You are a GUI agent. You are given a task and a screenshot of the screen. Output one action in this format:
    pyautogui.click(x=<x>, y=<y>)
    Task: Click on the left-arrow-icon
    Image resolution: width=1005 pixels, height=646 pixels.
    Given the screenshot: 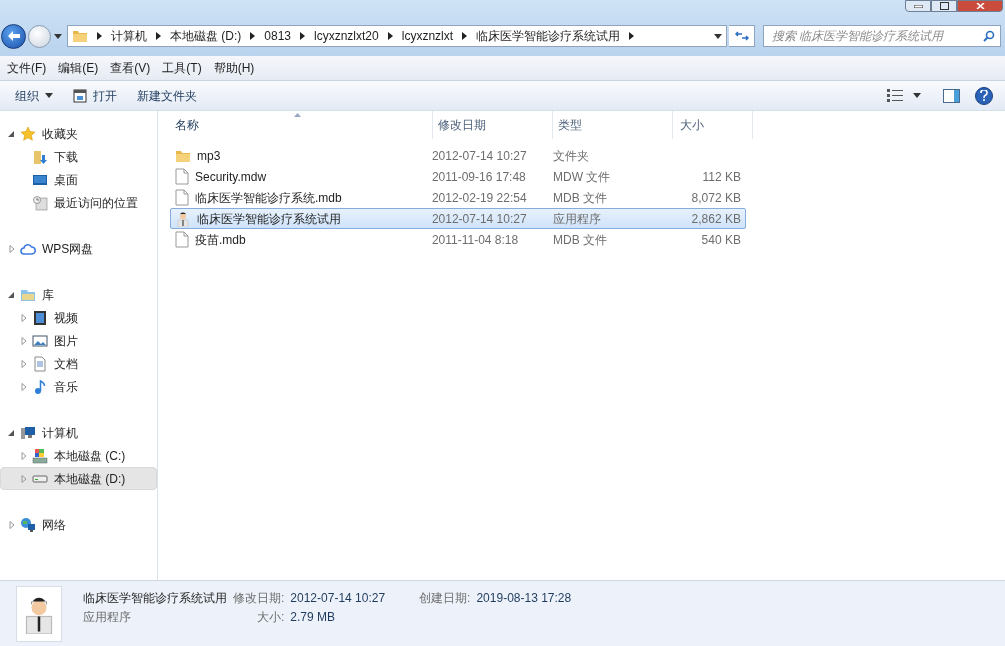 What is the action you would take?
    pyautogui.click(x=13, y=36)
    